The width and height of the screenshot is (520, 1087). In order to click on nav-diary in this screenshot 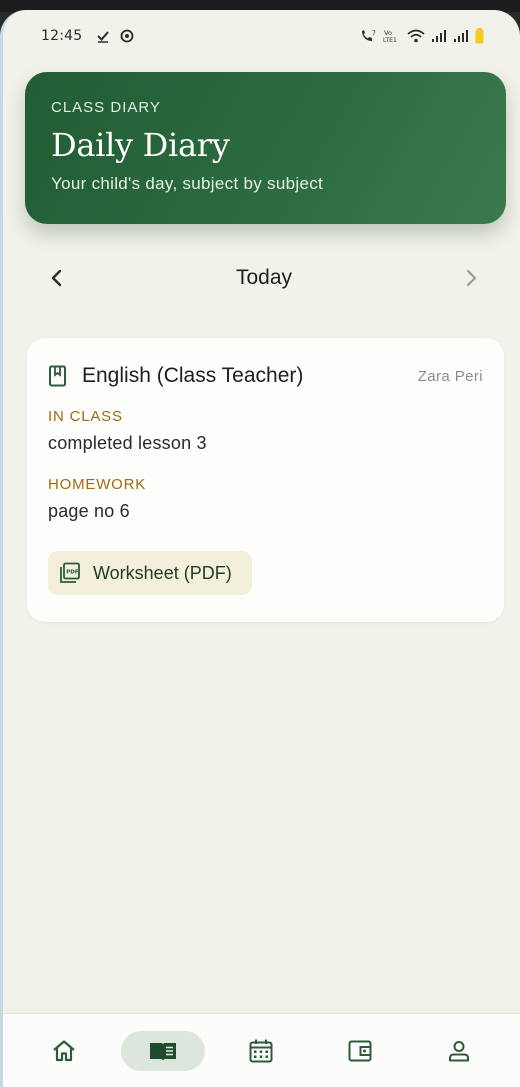, I will do `click(162, 1050)`.